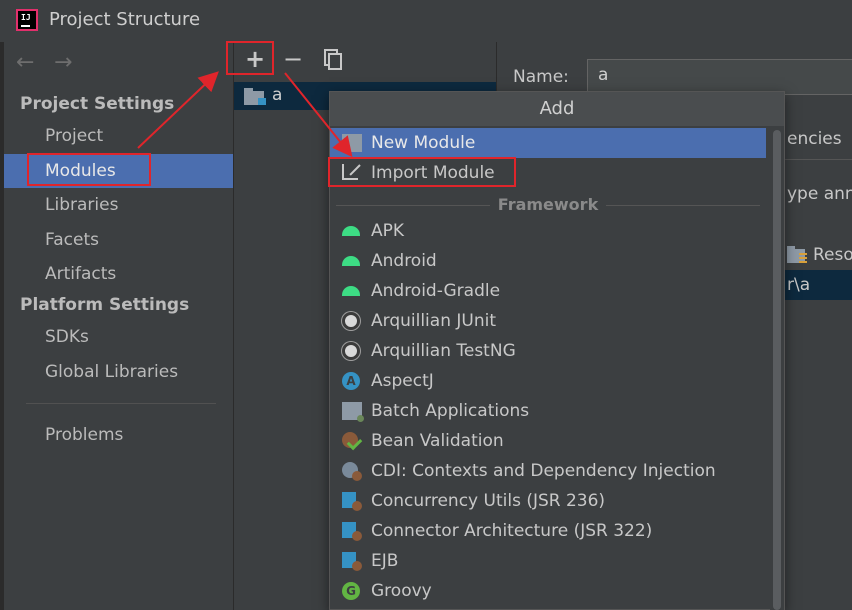 The height and width of the screenshot is (610, 852). What do you see at coordinates (118, 435) in the screenshot?
I see `sidebar-item-problems: Problems` at bounding box center [118, 435].